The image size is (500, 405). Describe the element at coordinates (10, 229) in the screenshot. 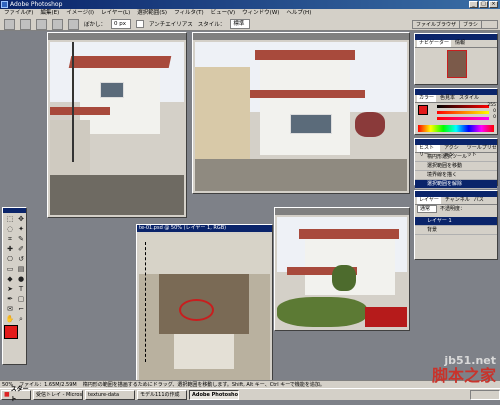

I see `lasso-tool-icon: ◌` at that location.